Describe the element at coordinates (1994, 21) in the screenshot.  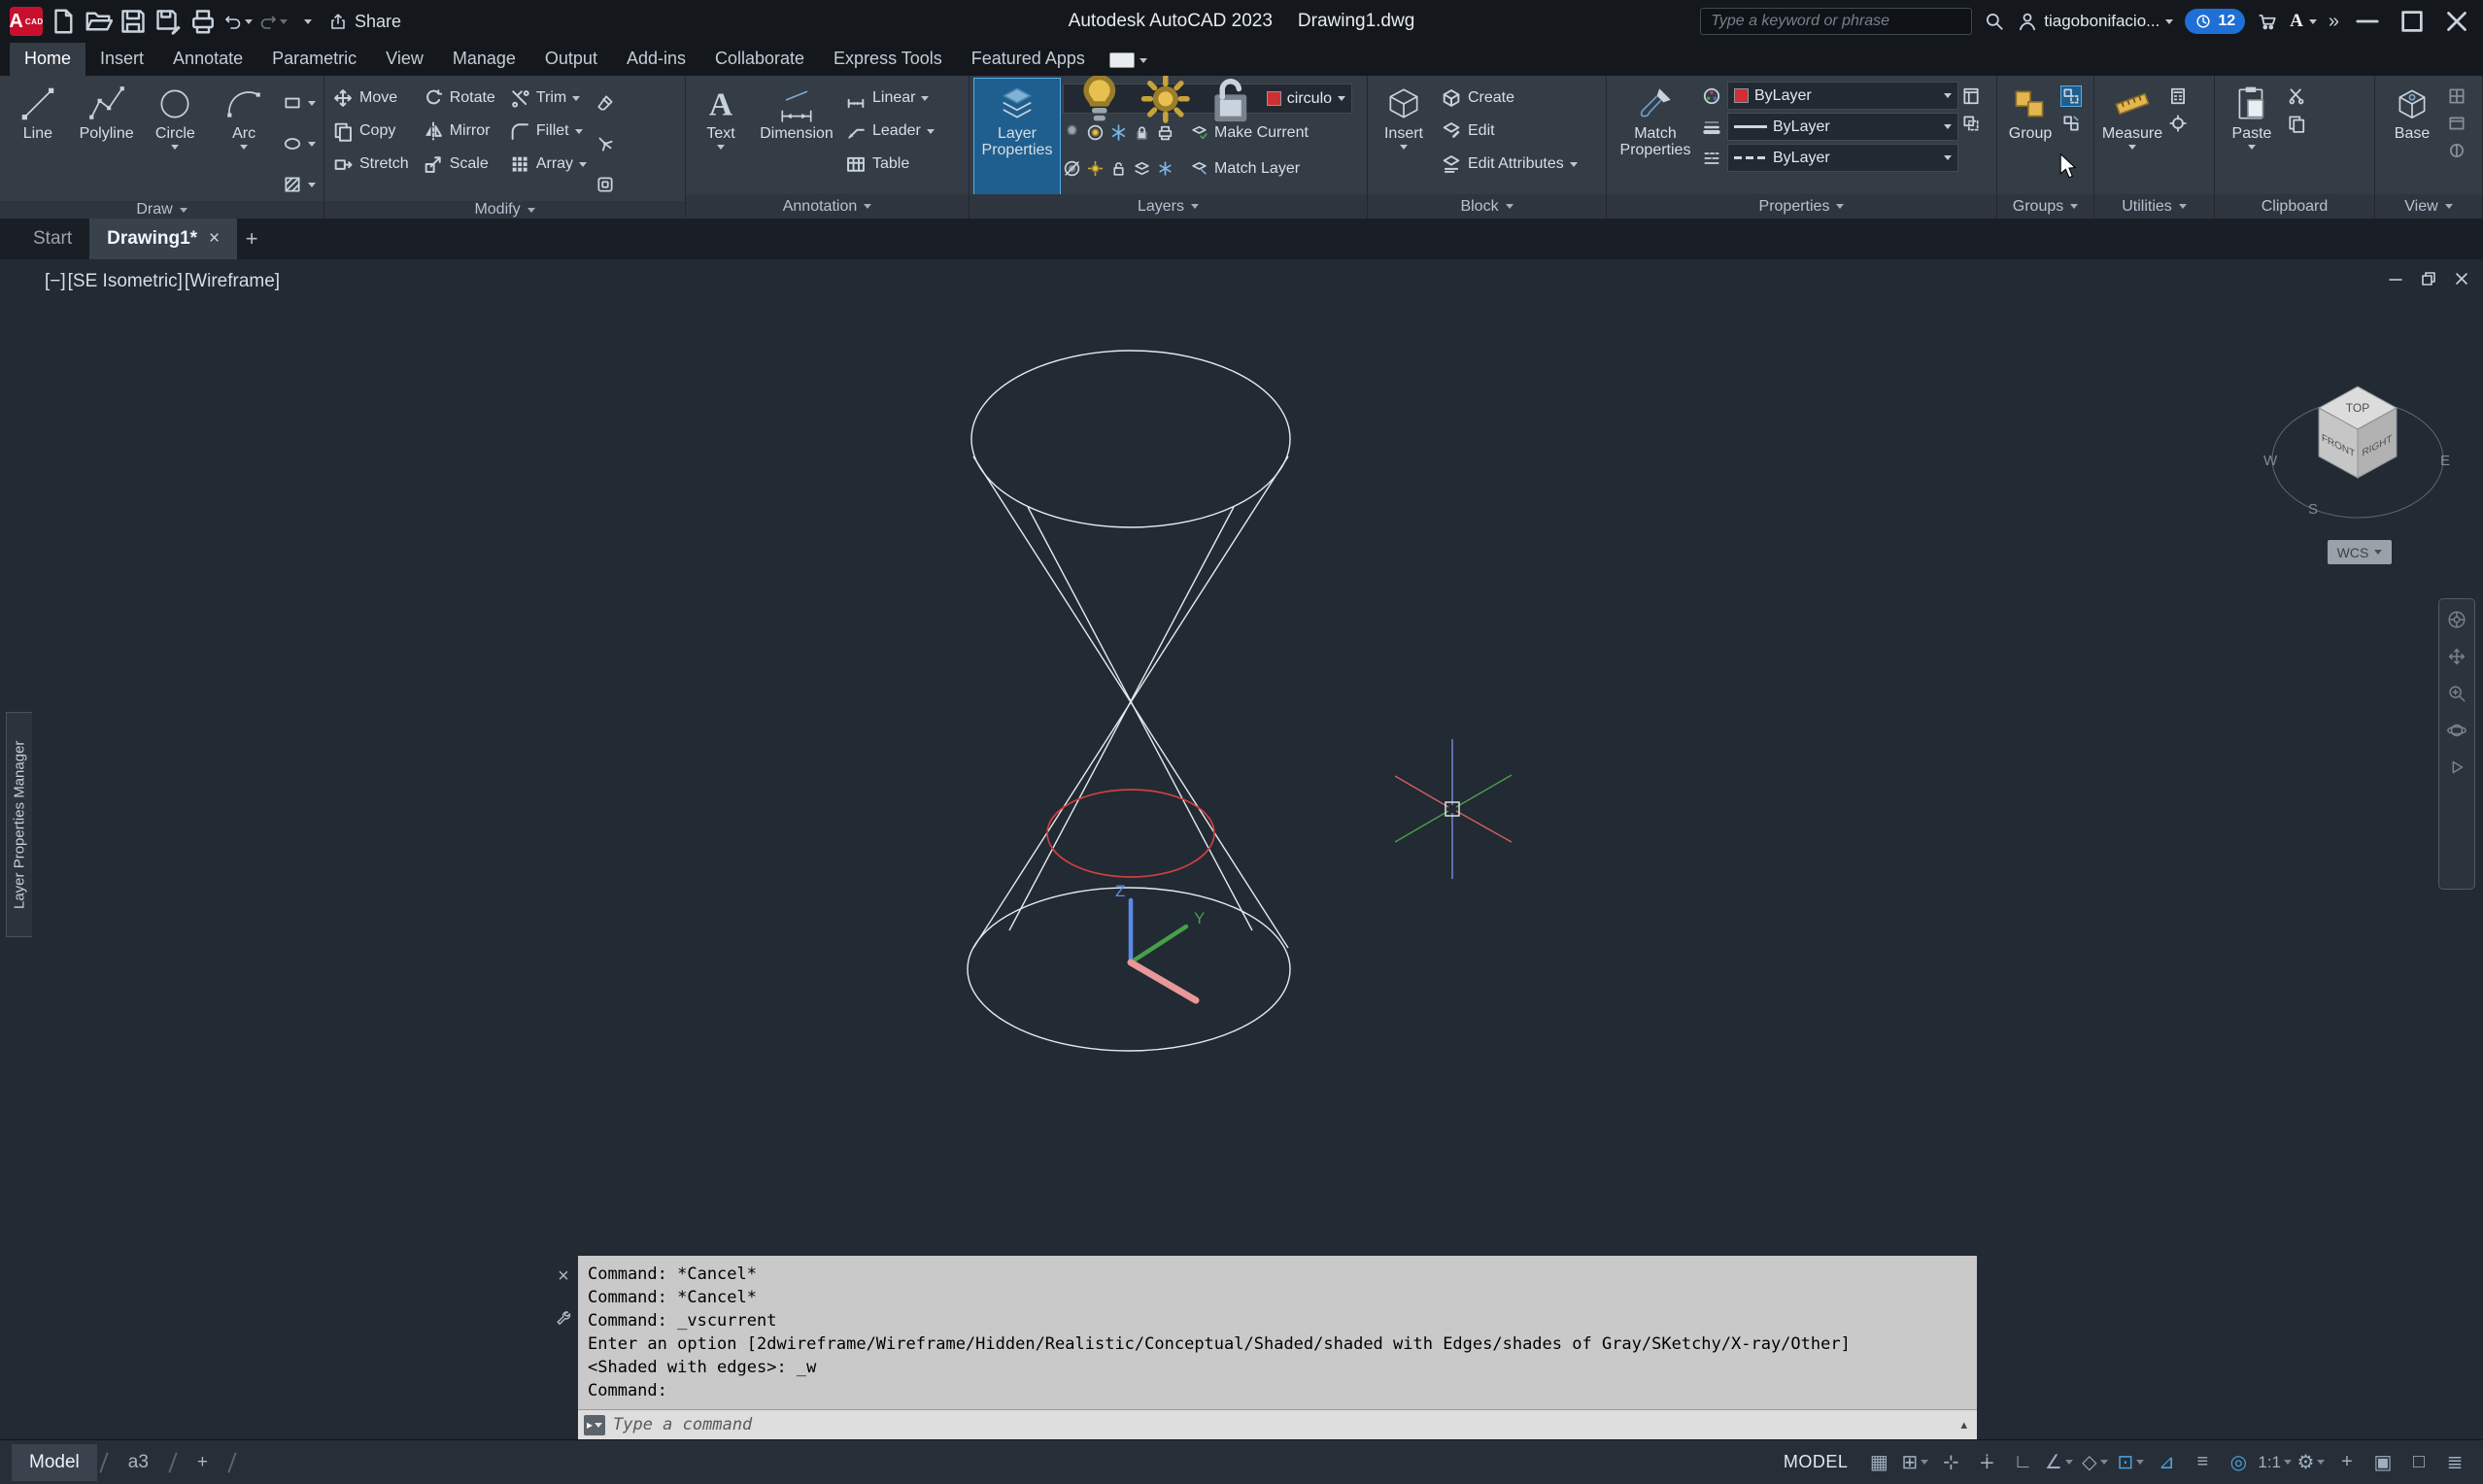
I see `search-icon` at that location.